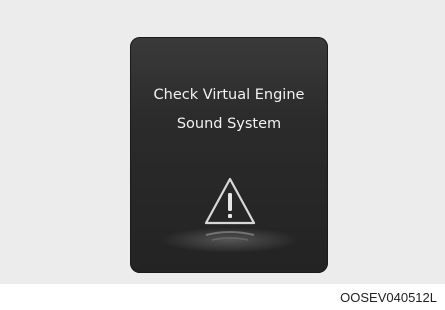  Describe the element at coordinates (388, 297) in the screenshot. I see `figure-code: OOSEV040512L` at that location.